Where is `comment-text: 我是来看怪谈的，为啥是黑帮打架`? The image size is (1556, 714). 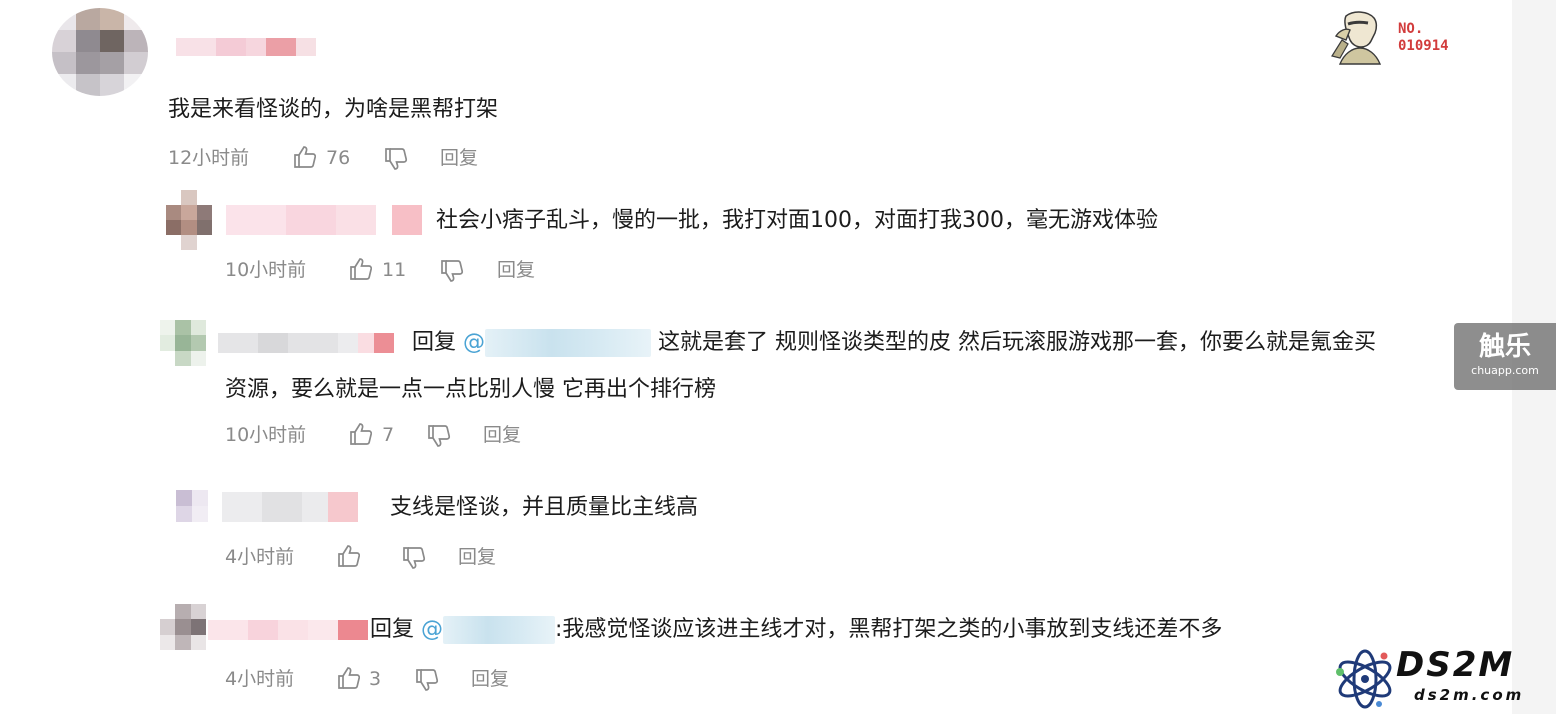
comment-text: 我是来看怪谈的，为啥是黑帮打架 is located at coordinates (333, 109).